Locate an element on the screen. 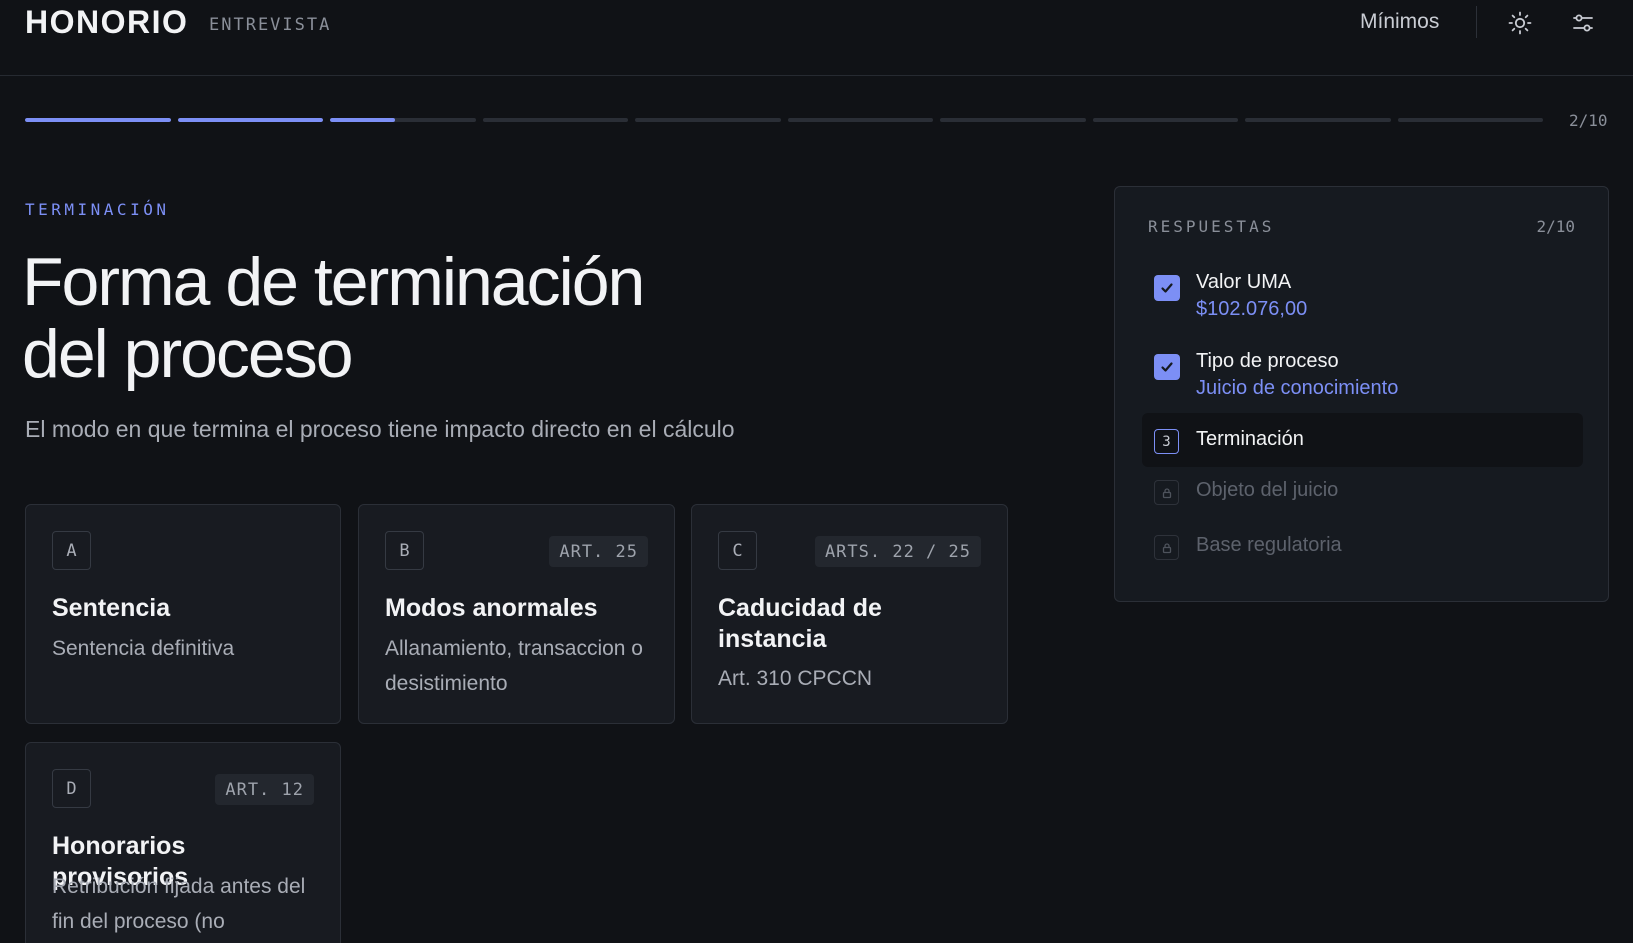 The image size is (1633, 943). app-header: HONORIO ENTREVISTA Mínimos is located at coordinates (816, 38).